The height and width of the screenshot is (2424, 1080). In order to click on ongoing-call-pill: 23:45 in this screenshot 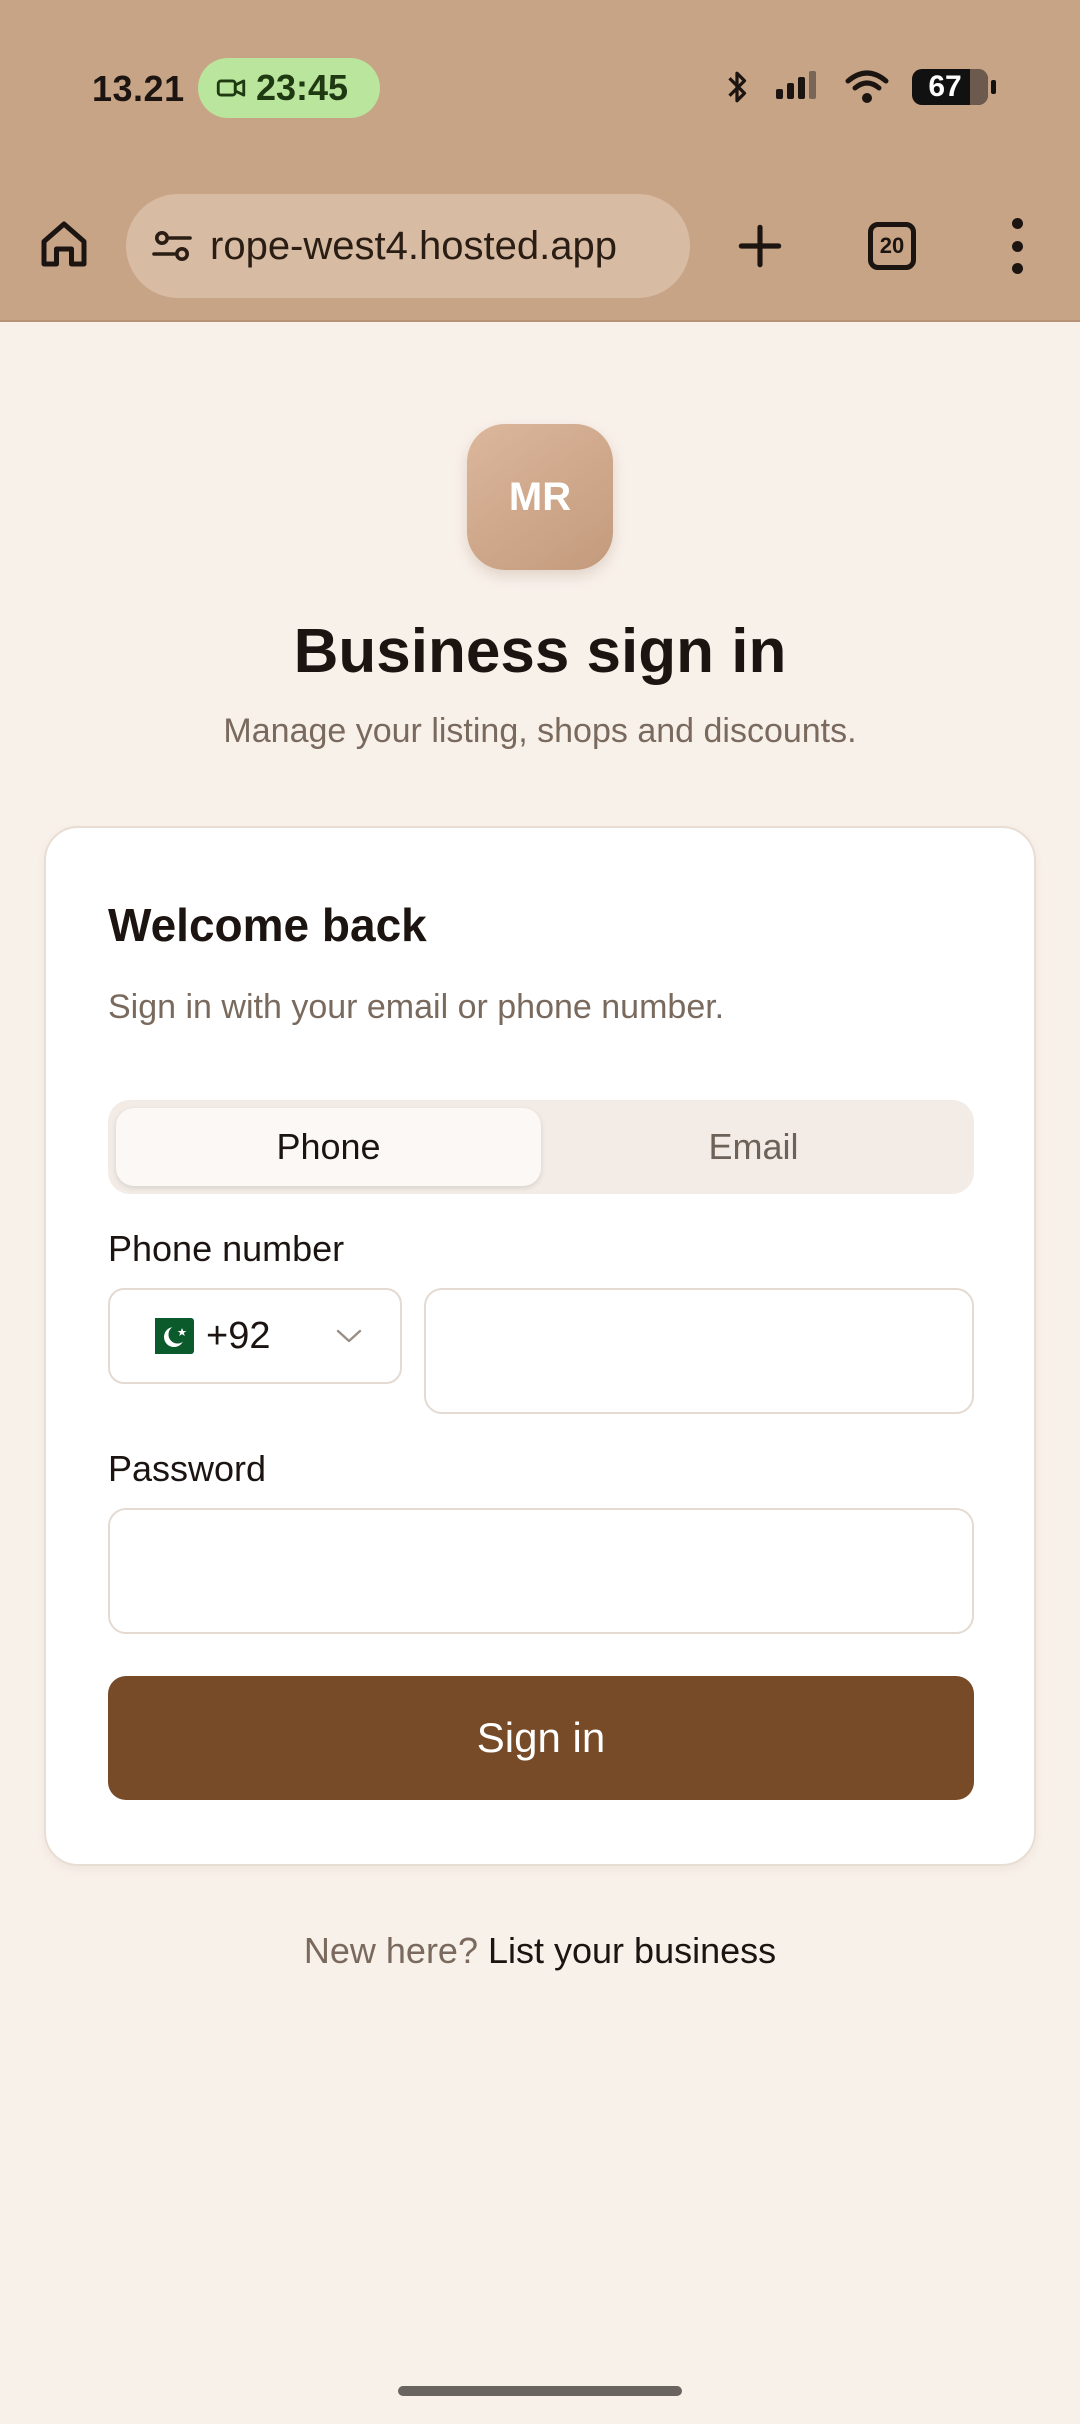, I will do `click(289, 88)`.